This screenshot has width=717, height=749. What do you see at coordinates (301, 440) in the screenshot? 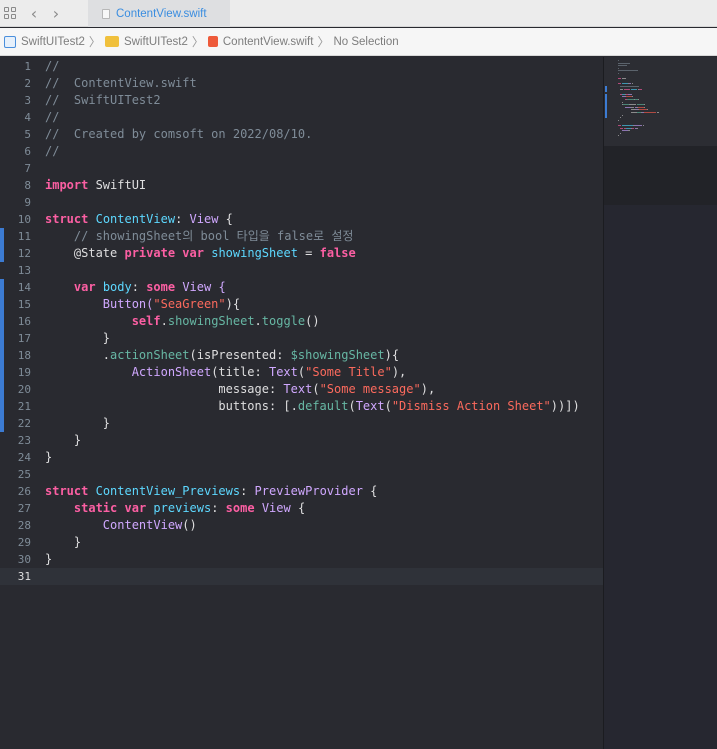
I see `code-line: 23 }` at bounding box center [301, 440].